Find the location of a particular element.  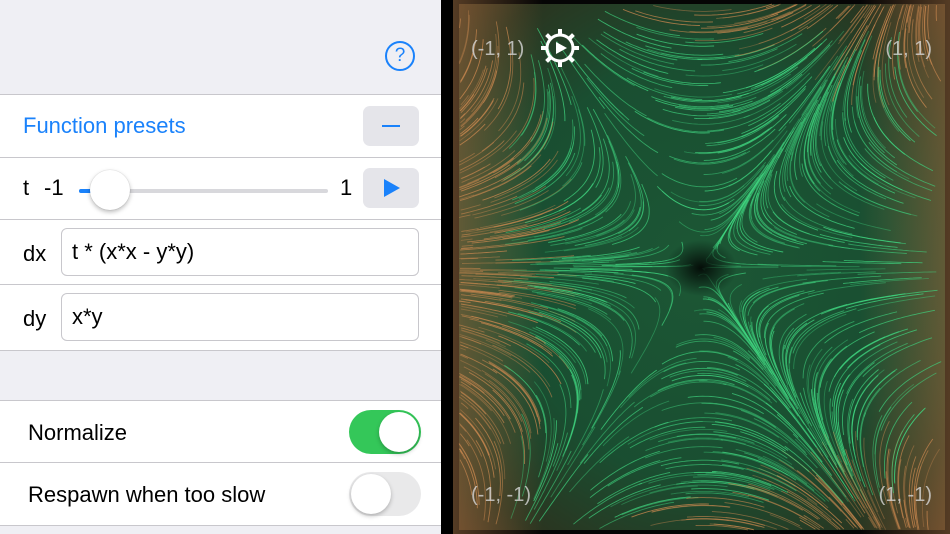

corner-label-top-right: (1, 1) is located at coordinates (908, 49).